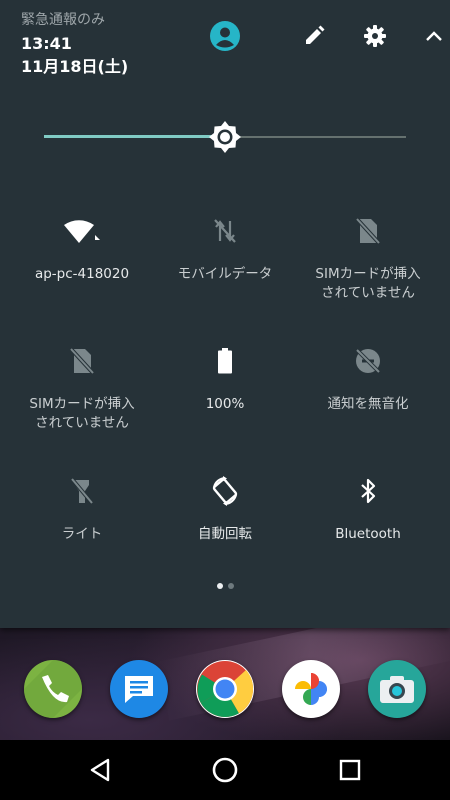  I want to click on navigation-bar, so click(225, 770).